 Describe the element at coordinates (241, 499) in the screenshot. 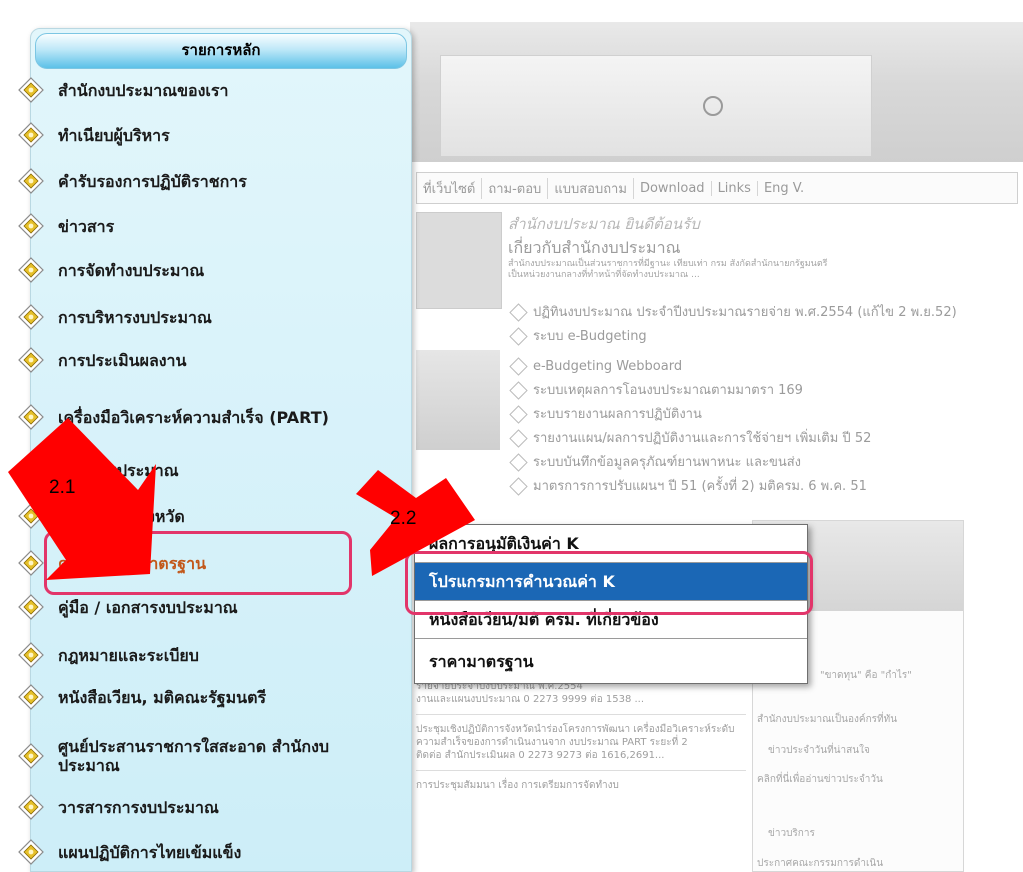

I see `annotation-arrows` at that location.